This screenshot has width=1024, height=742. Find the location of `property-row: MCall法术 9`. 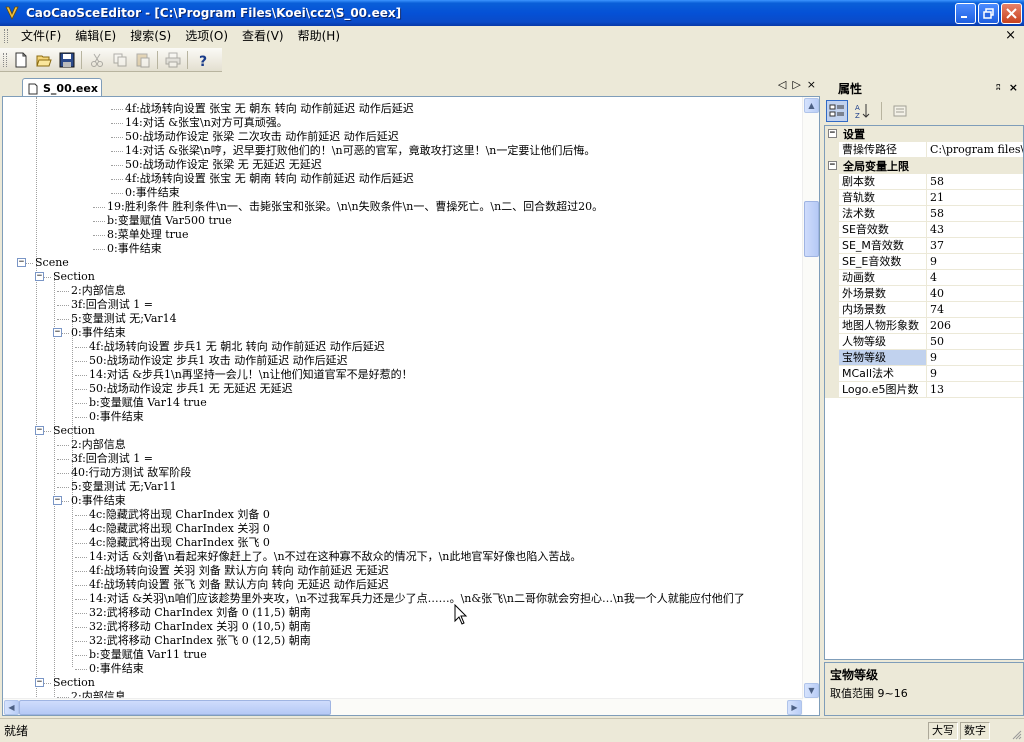

property-row: MCall法术 9 is located at coordinates (924, 374).